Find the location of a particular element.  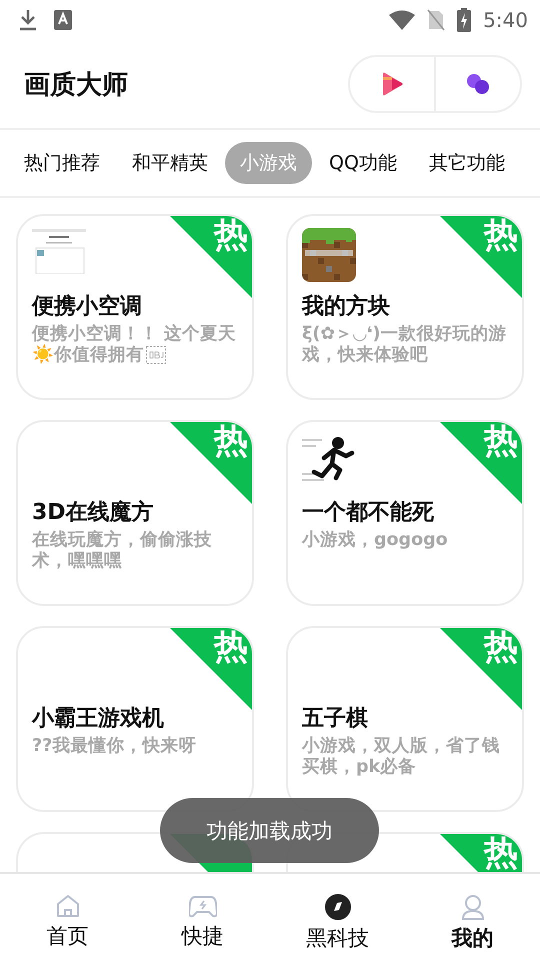

category-tab: 热门推荐 is located at coordinates (62, 163).